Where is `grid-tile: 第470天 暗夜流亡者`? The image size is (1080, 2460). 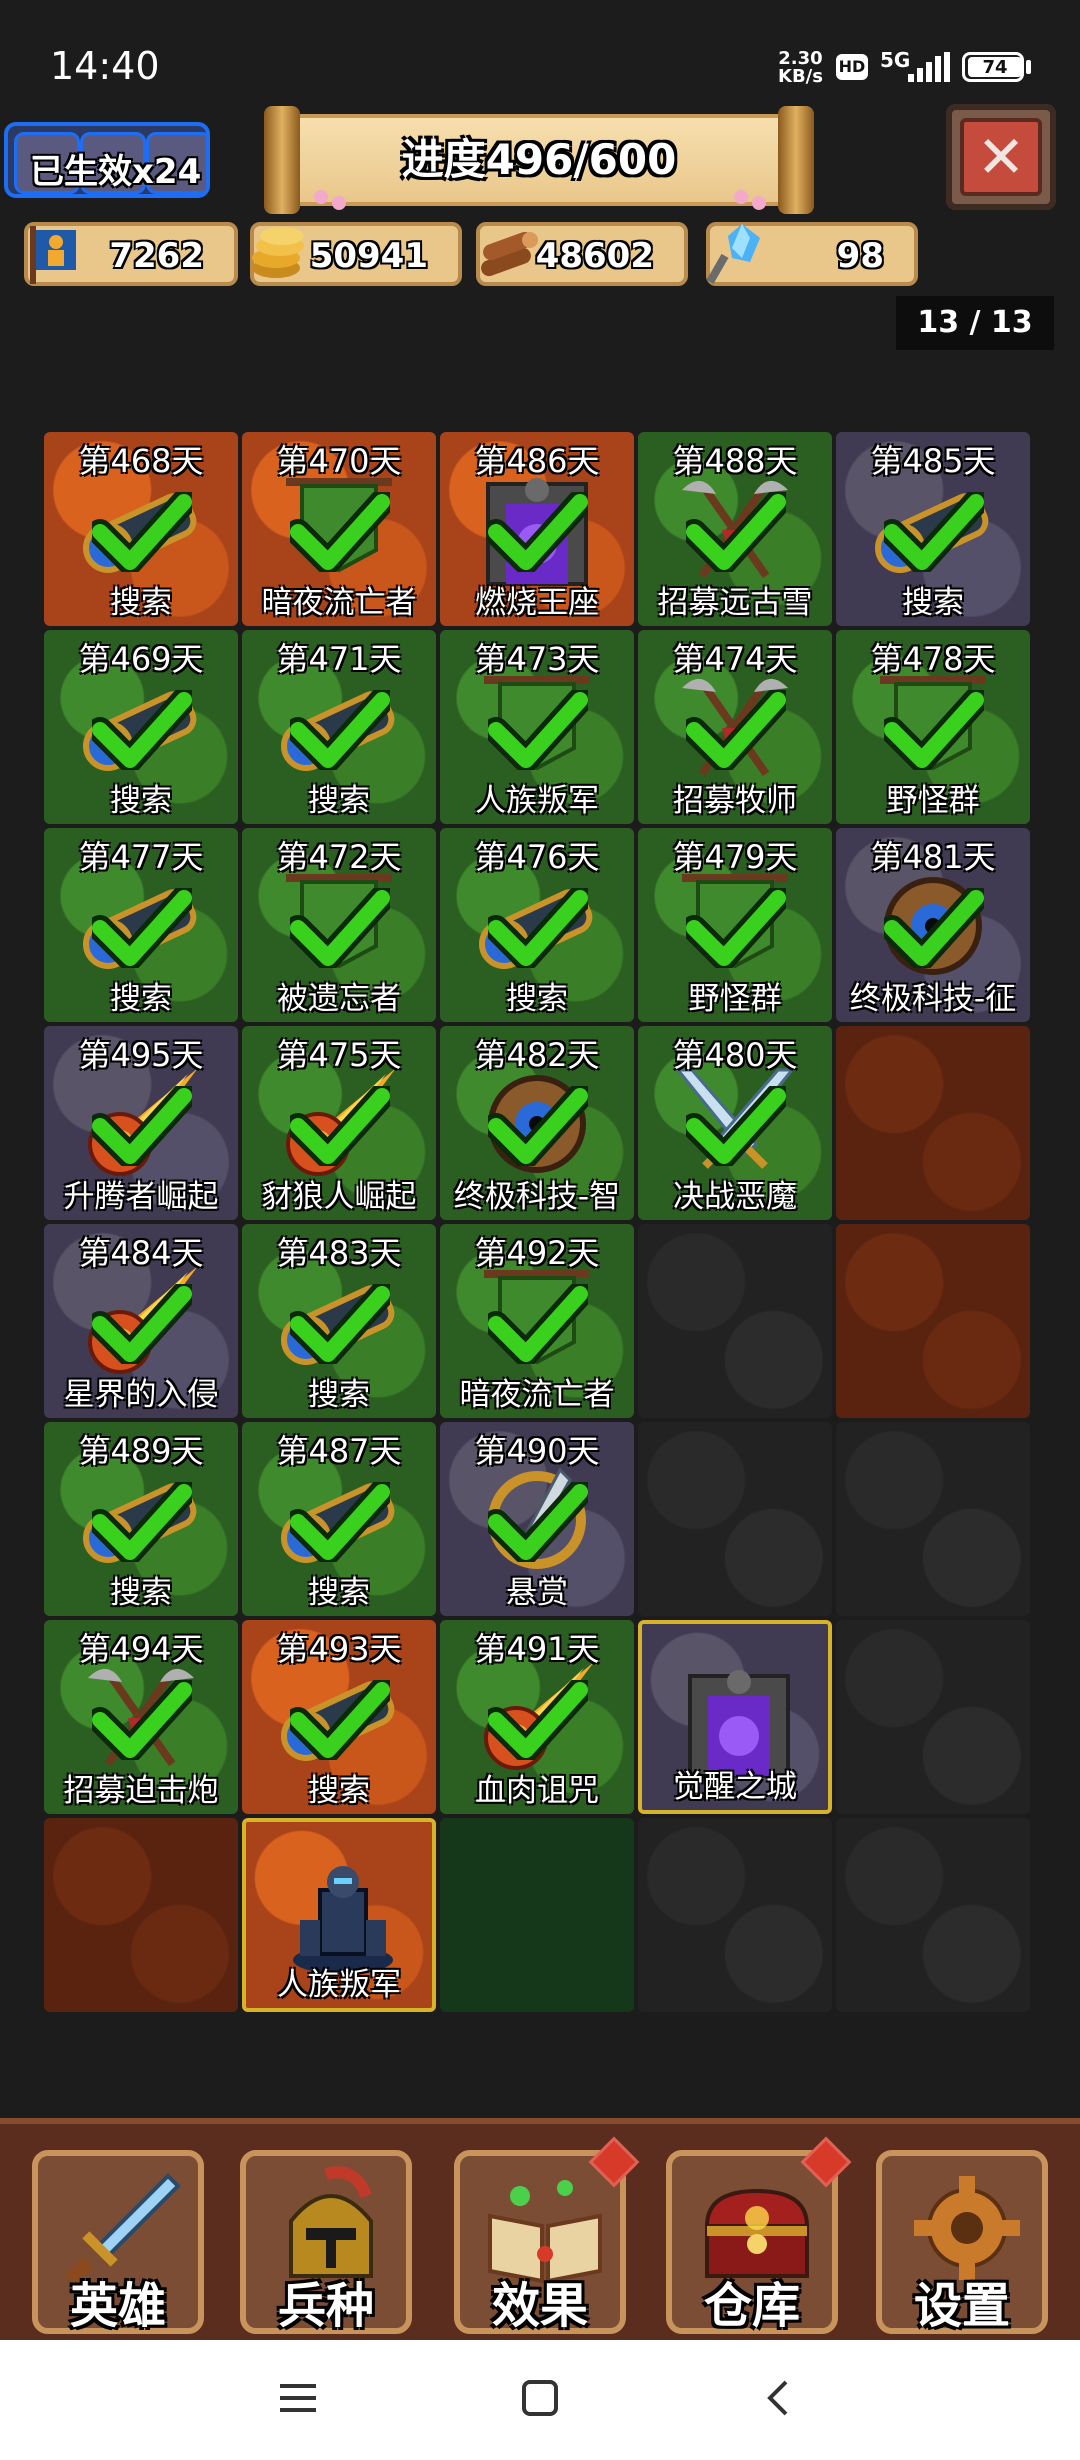
grid-tile: 第470天 暗夜流亡者 is located at coordinates (339, 529).